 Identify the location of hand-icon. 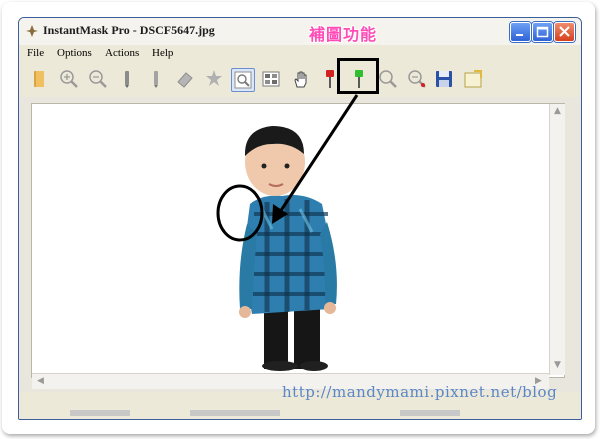
(301, 79).